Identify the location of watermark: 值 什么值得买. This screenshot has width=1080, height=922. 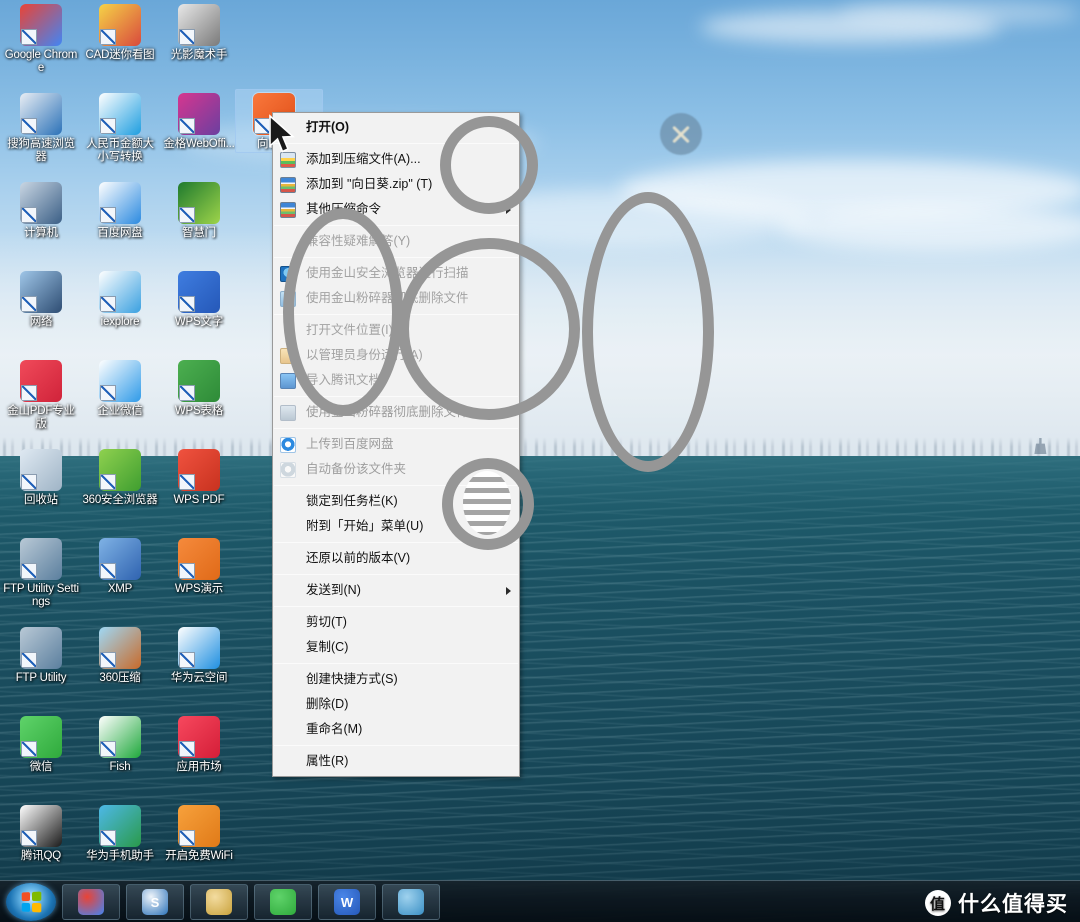
(996, 903).